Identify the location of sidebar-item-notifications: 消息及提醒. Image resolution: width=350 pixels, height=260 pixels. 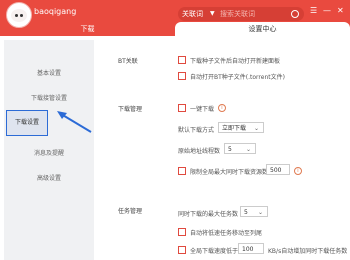
(49, 152).